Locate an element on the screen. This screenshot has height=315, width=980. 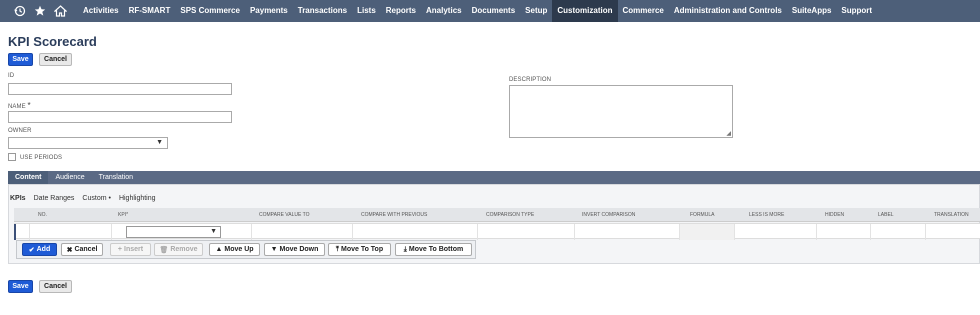
cancel-button: Cancel is located at coordinates (55, 59).